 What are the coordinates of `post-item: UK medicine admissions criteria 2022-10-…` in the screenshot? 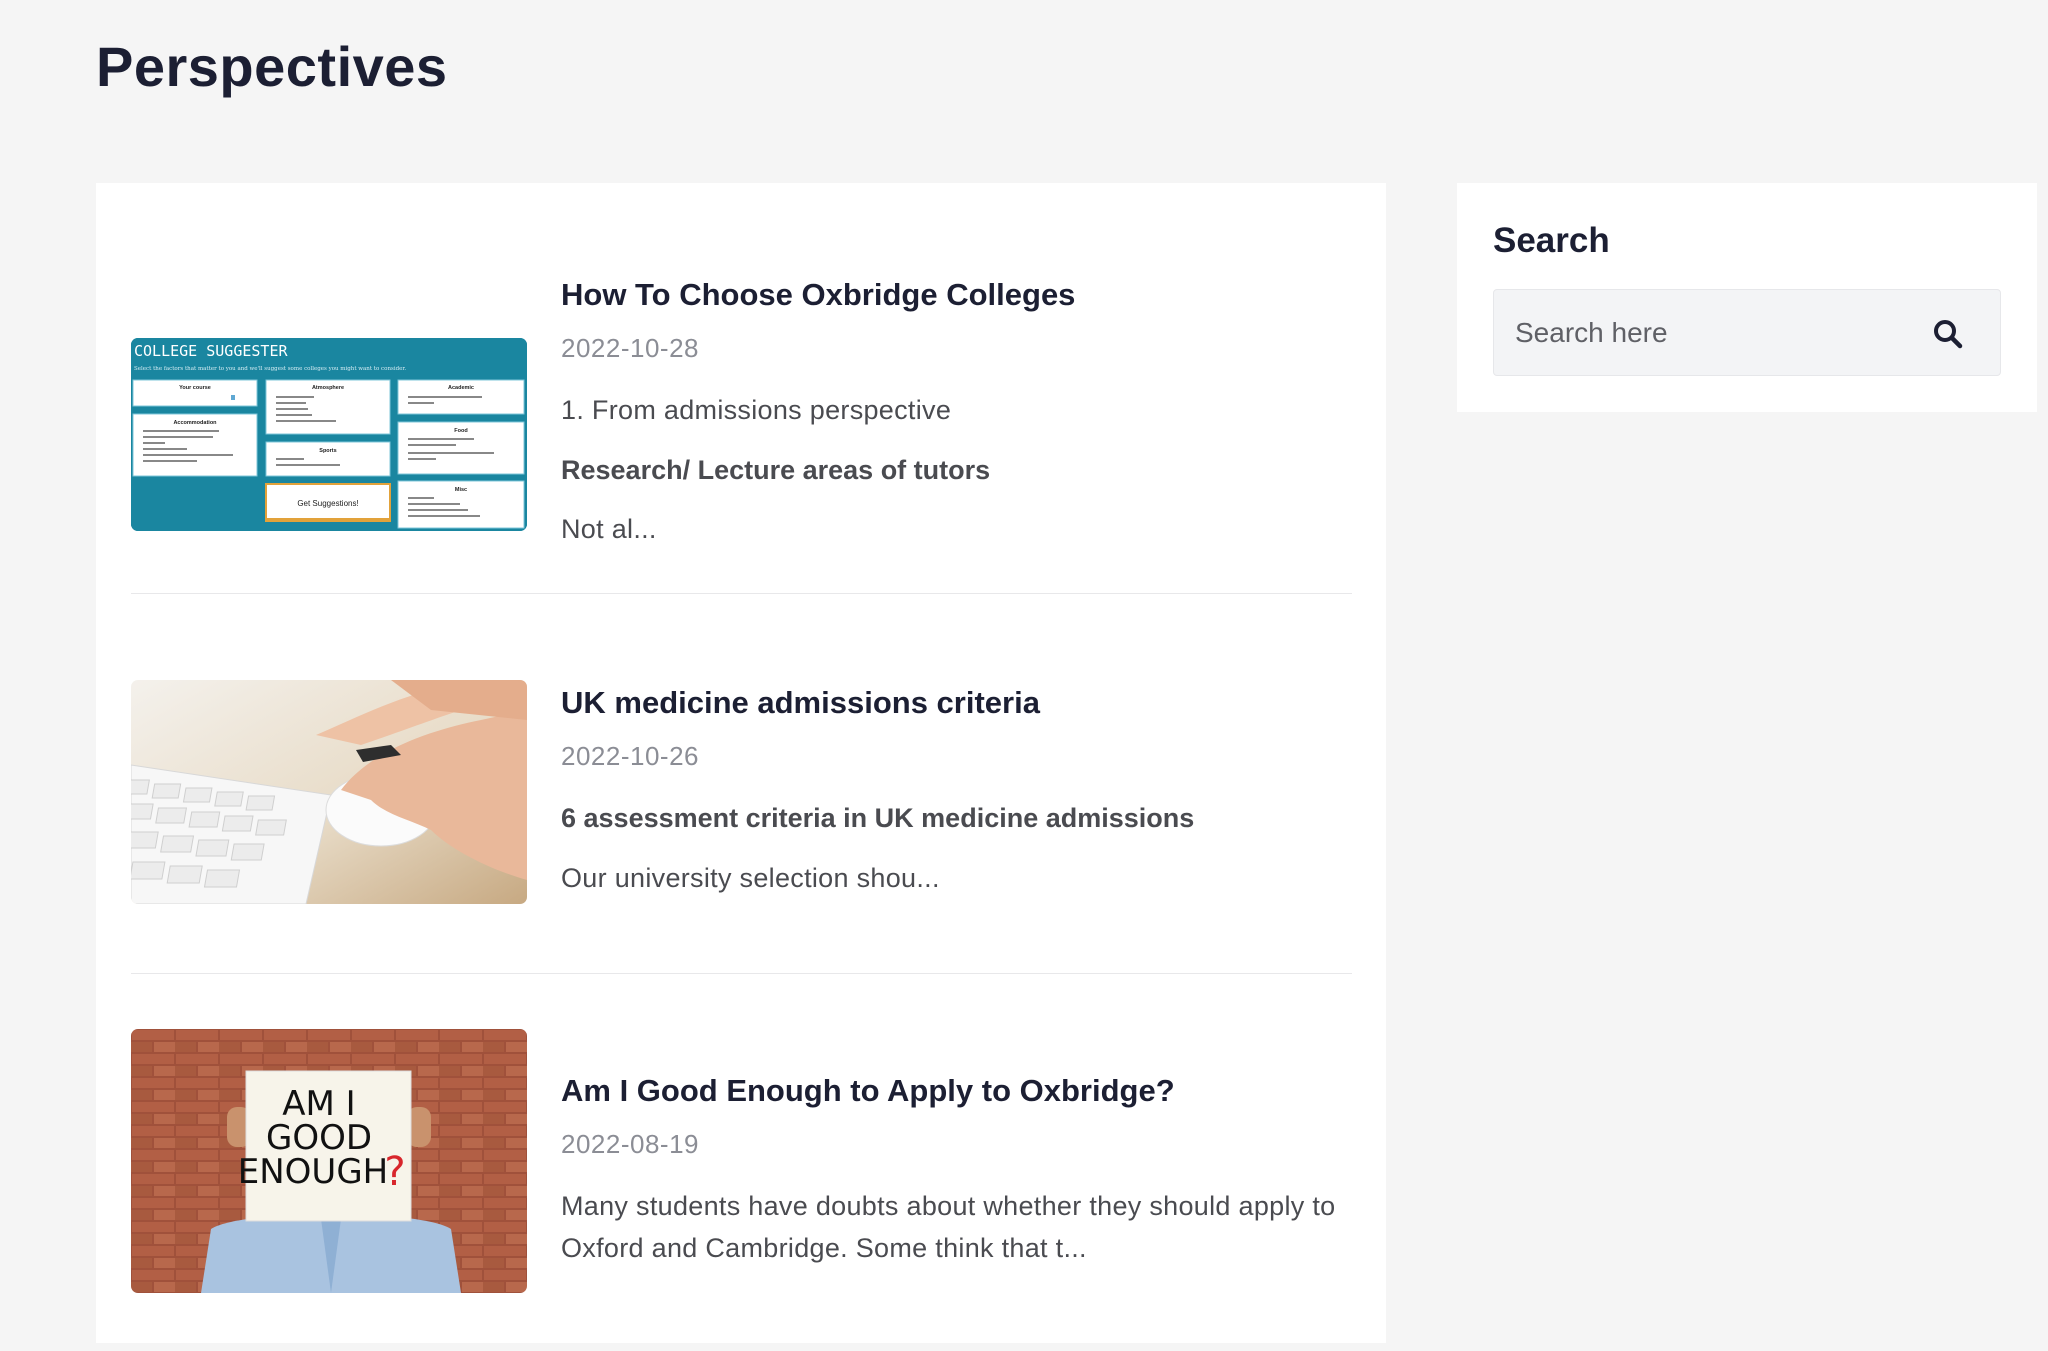 It's located at (741, 831).